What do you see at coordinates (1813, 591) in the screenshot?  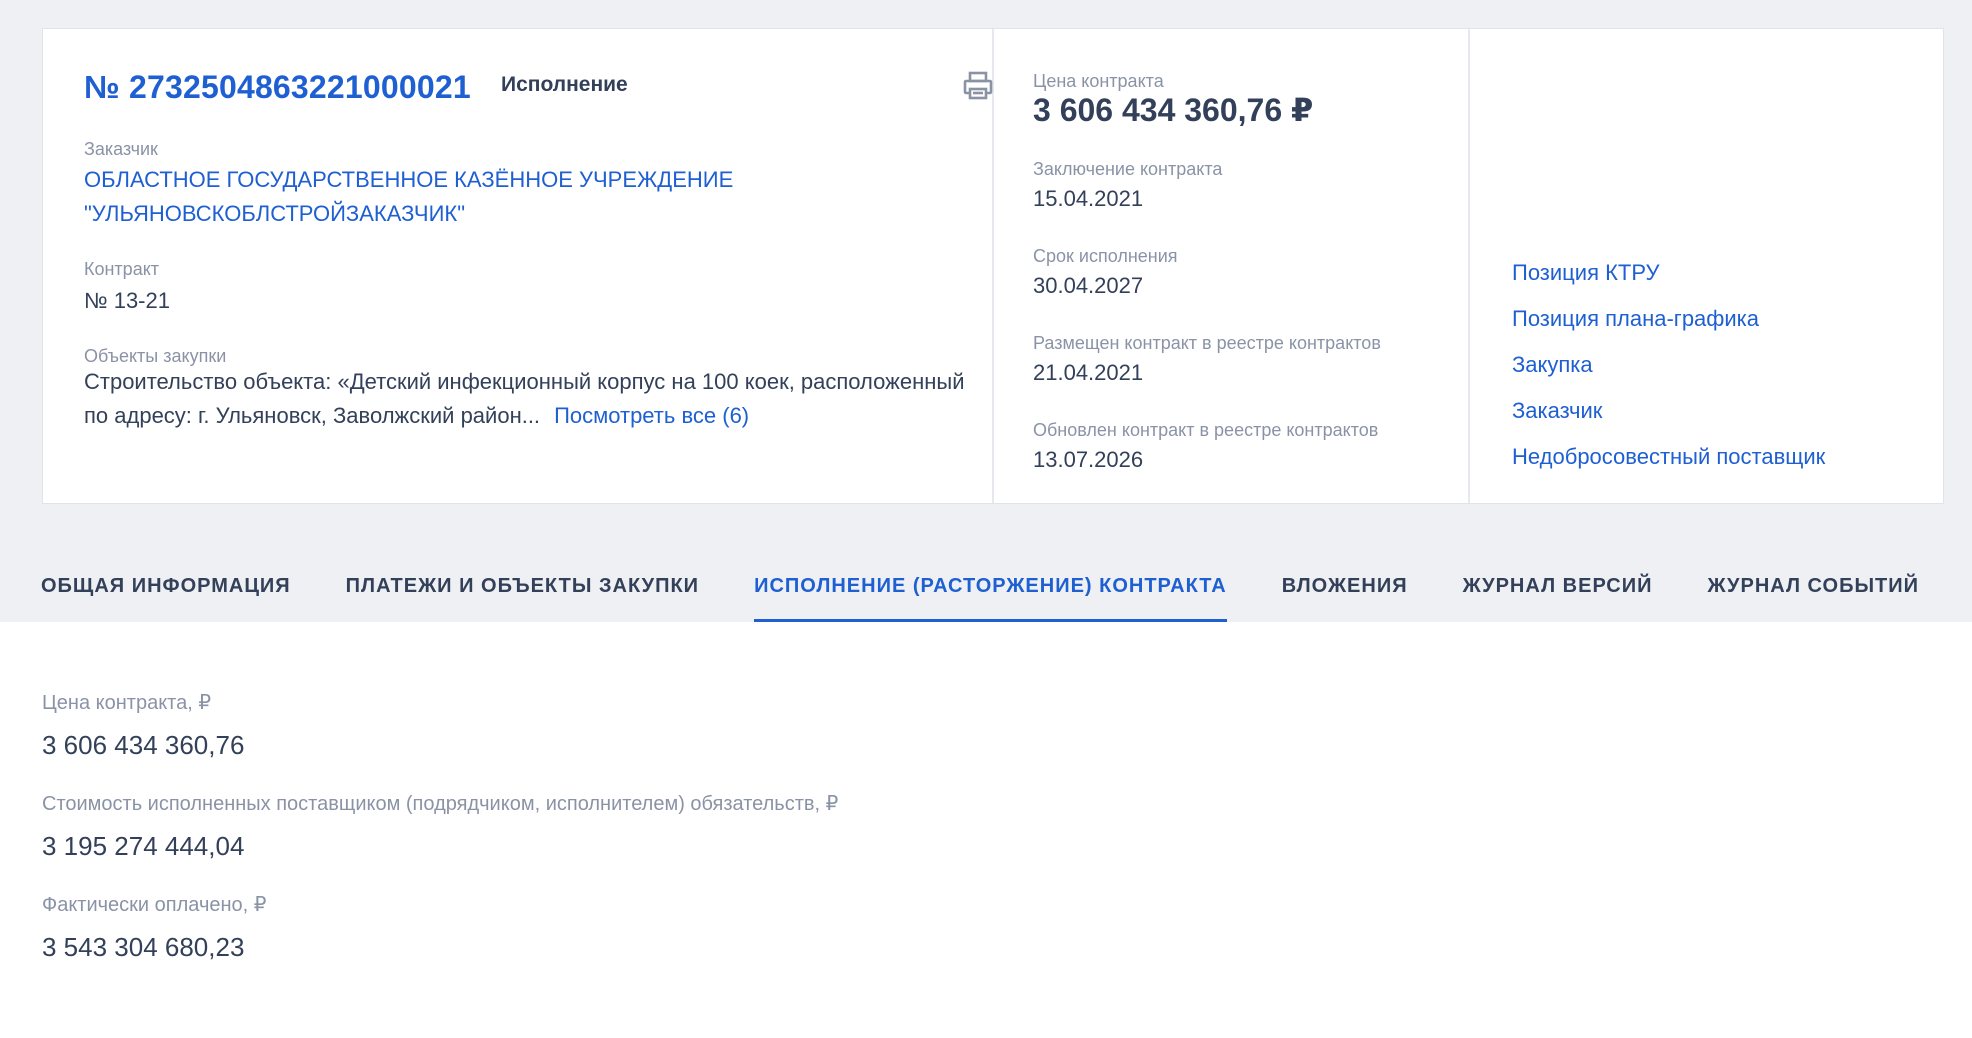 I see `tab-event-log: ЖУРНАЛ СОБЫТИЙ` at bounding box center [1813, 591].